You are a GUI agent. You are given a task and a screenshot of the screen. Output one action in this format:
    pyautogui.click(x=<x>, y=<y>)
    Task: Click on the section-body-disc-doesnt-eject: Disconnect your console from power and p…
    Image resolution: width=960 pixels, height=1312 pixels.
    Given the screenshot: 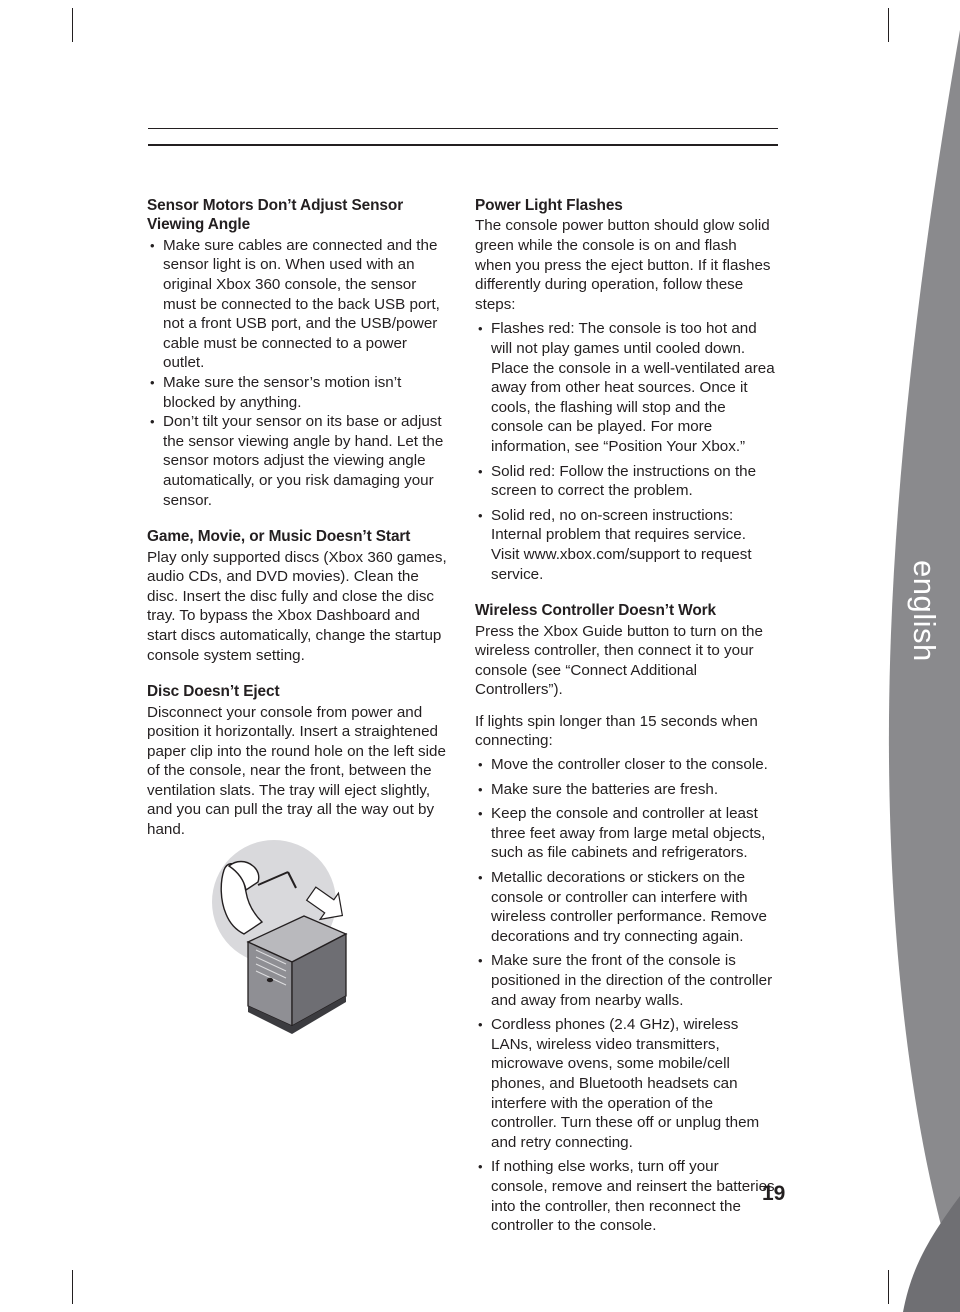 What is the action you would take?
    pyautogui.click(x=296, y=771)
    